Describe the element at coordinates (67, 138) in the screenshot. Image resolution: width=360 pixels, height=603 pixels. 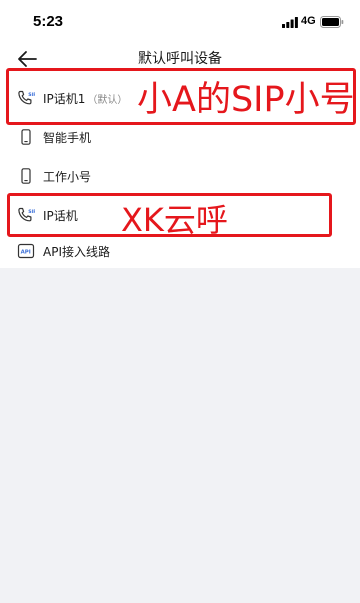
I see `list-item-label: 智能手机` at that location.